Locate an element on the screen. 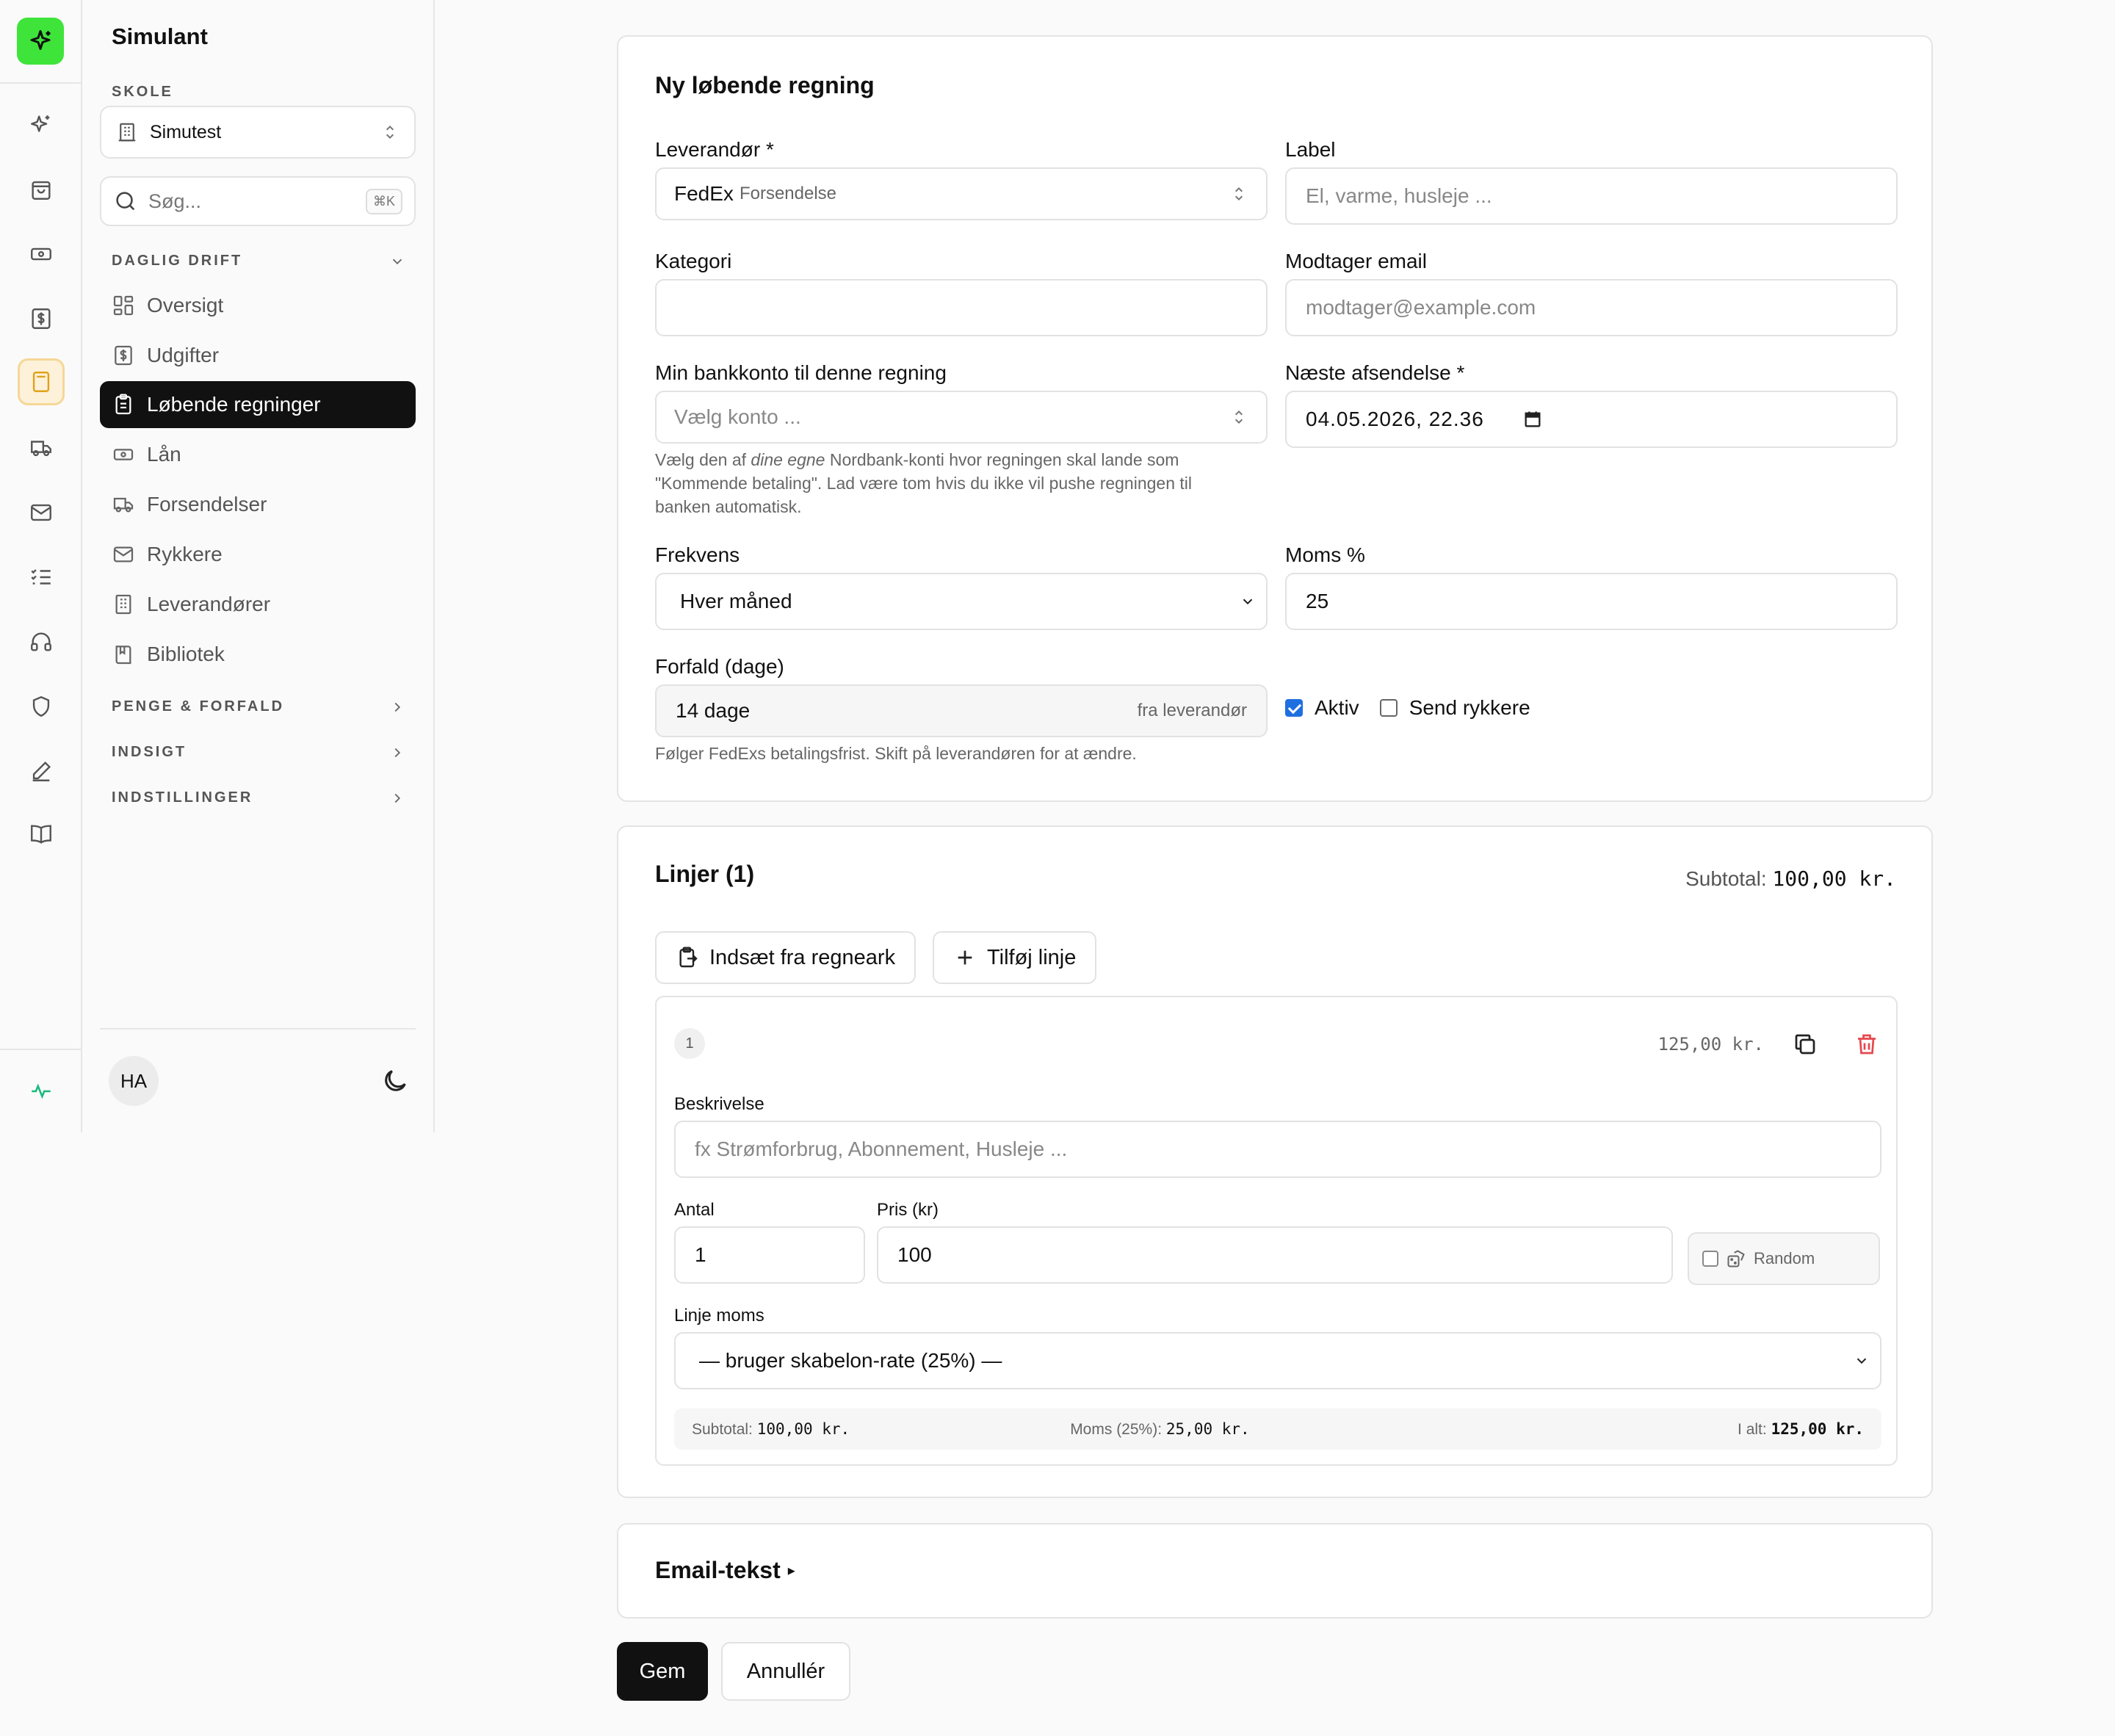 This screenshot has height=1736, width=2115. frequency-select: Hver måned is located at coordinates (961, 601).